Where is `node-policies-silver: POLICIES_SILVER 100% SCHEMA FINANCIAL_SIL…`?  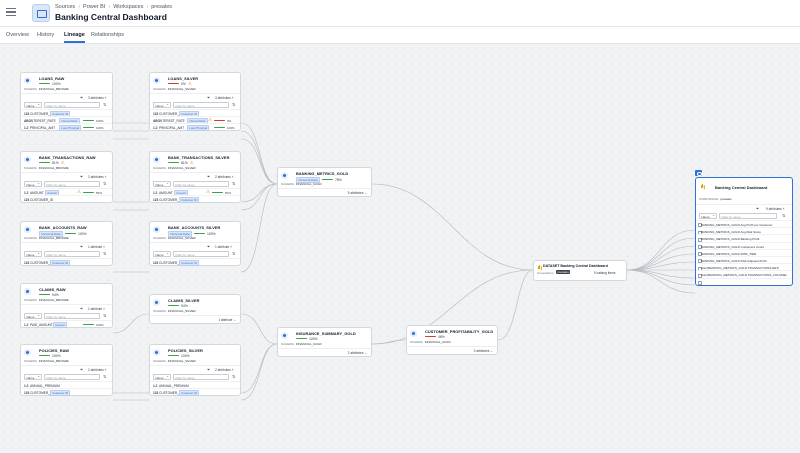
node-policies-silver: POLICIES_SILVER 100% SCHEMA FINANCIAL_SIL… is located at coordinates (195, 370).